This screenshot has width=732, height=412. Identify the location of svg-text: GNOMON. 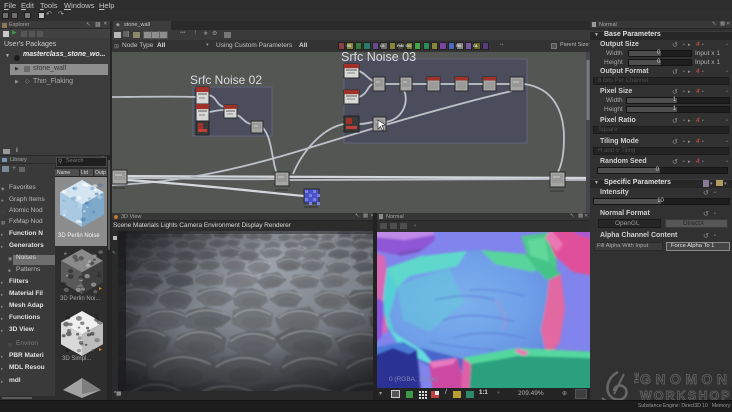
(684, 379).